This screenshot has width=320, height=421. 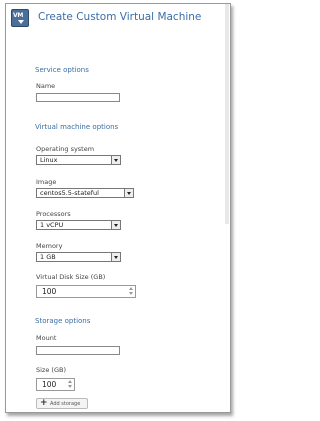 What do you see at coordinates (52, 225) in the screenshot?
I see `processors-selected-value: 1 vCPU` at bounding box center [52, 225].